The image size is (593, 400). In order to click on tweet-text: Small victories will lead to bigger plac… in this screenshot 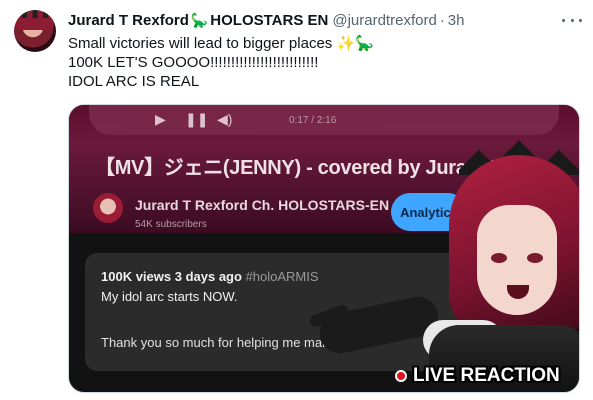, I will do `click(318, 62)`.